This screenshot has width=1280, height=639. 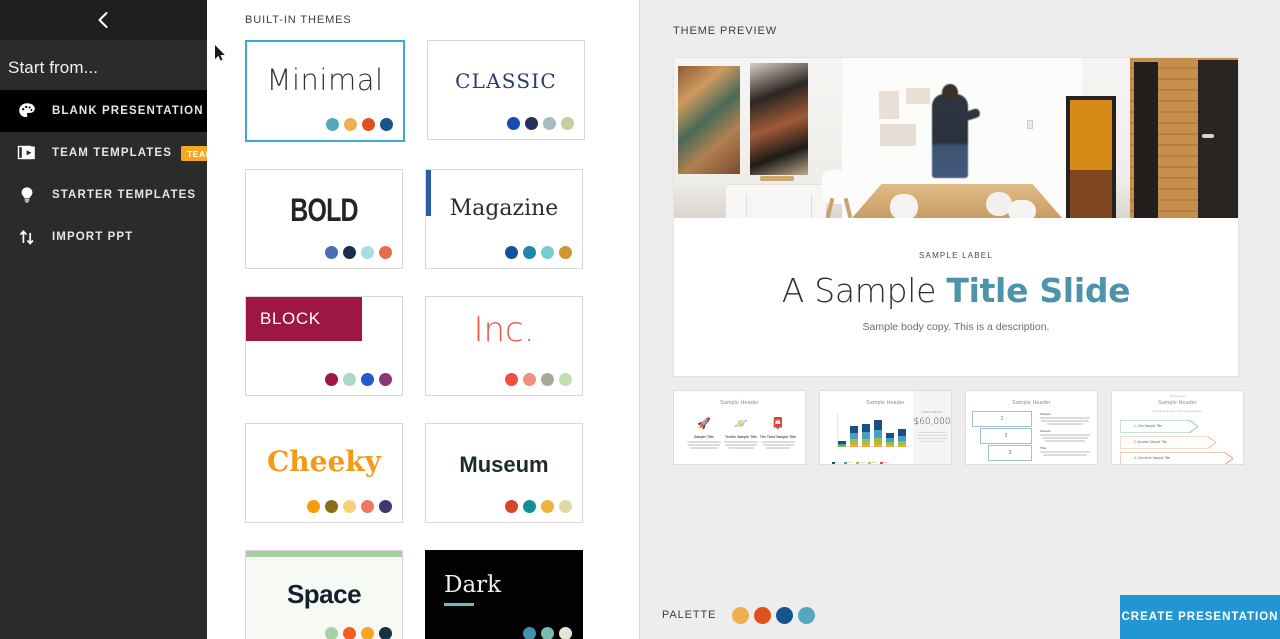 What do you see at coordinates (325, 91) in the screenshot?
I see `theme-card-minimal: Minimal` at bounding box center [325, 91].